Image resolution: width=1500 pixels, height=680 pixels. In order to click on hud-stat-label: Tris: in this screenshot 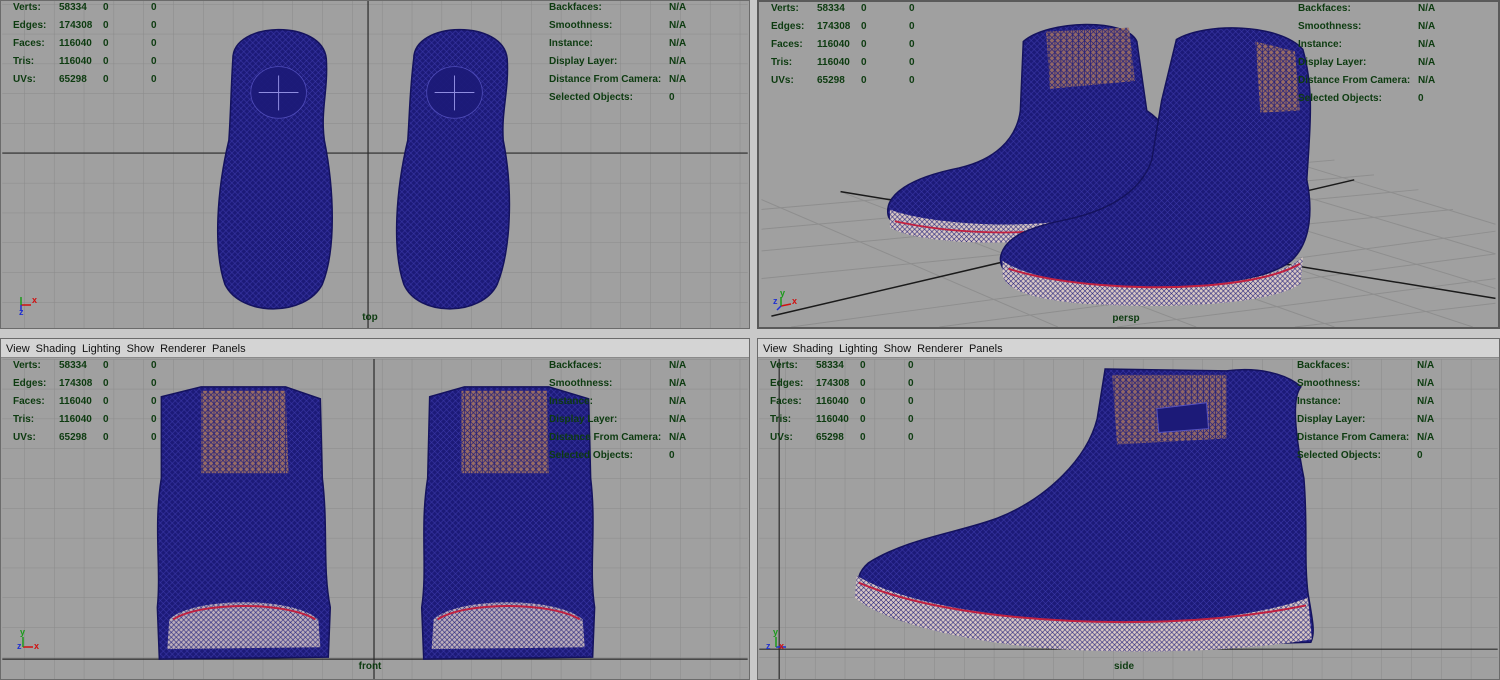, I will do `click(782, 62)`.